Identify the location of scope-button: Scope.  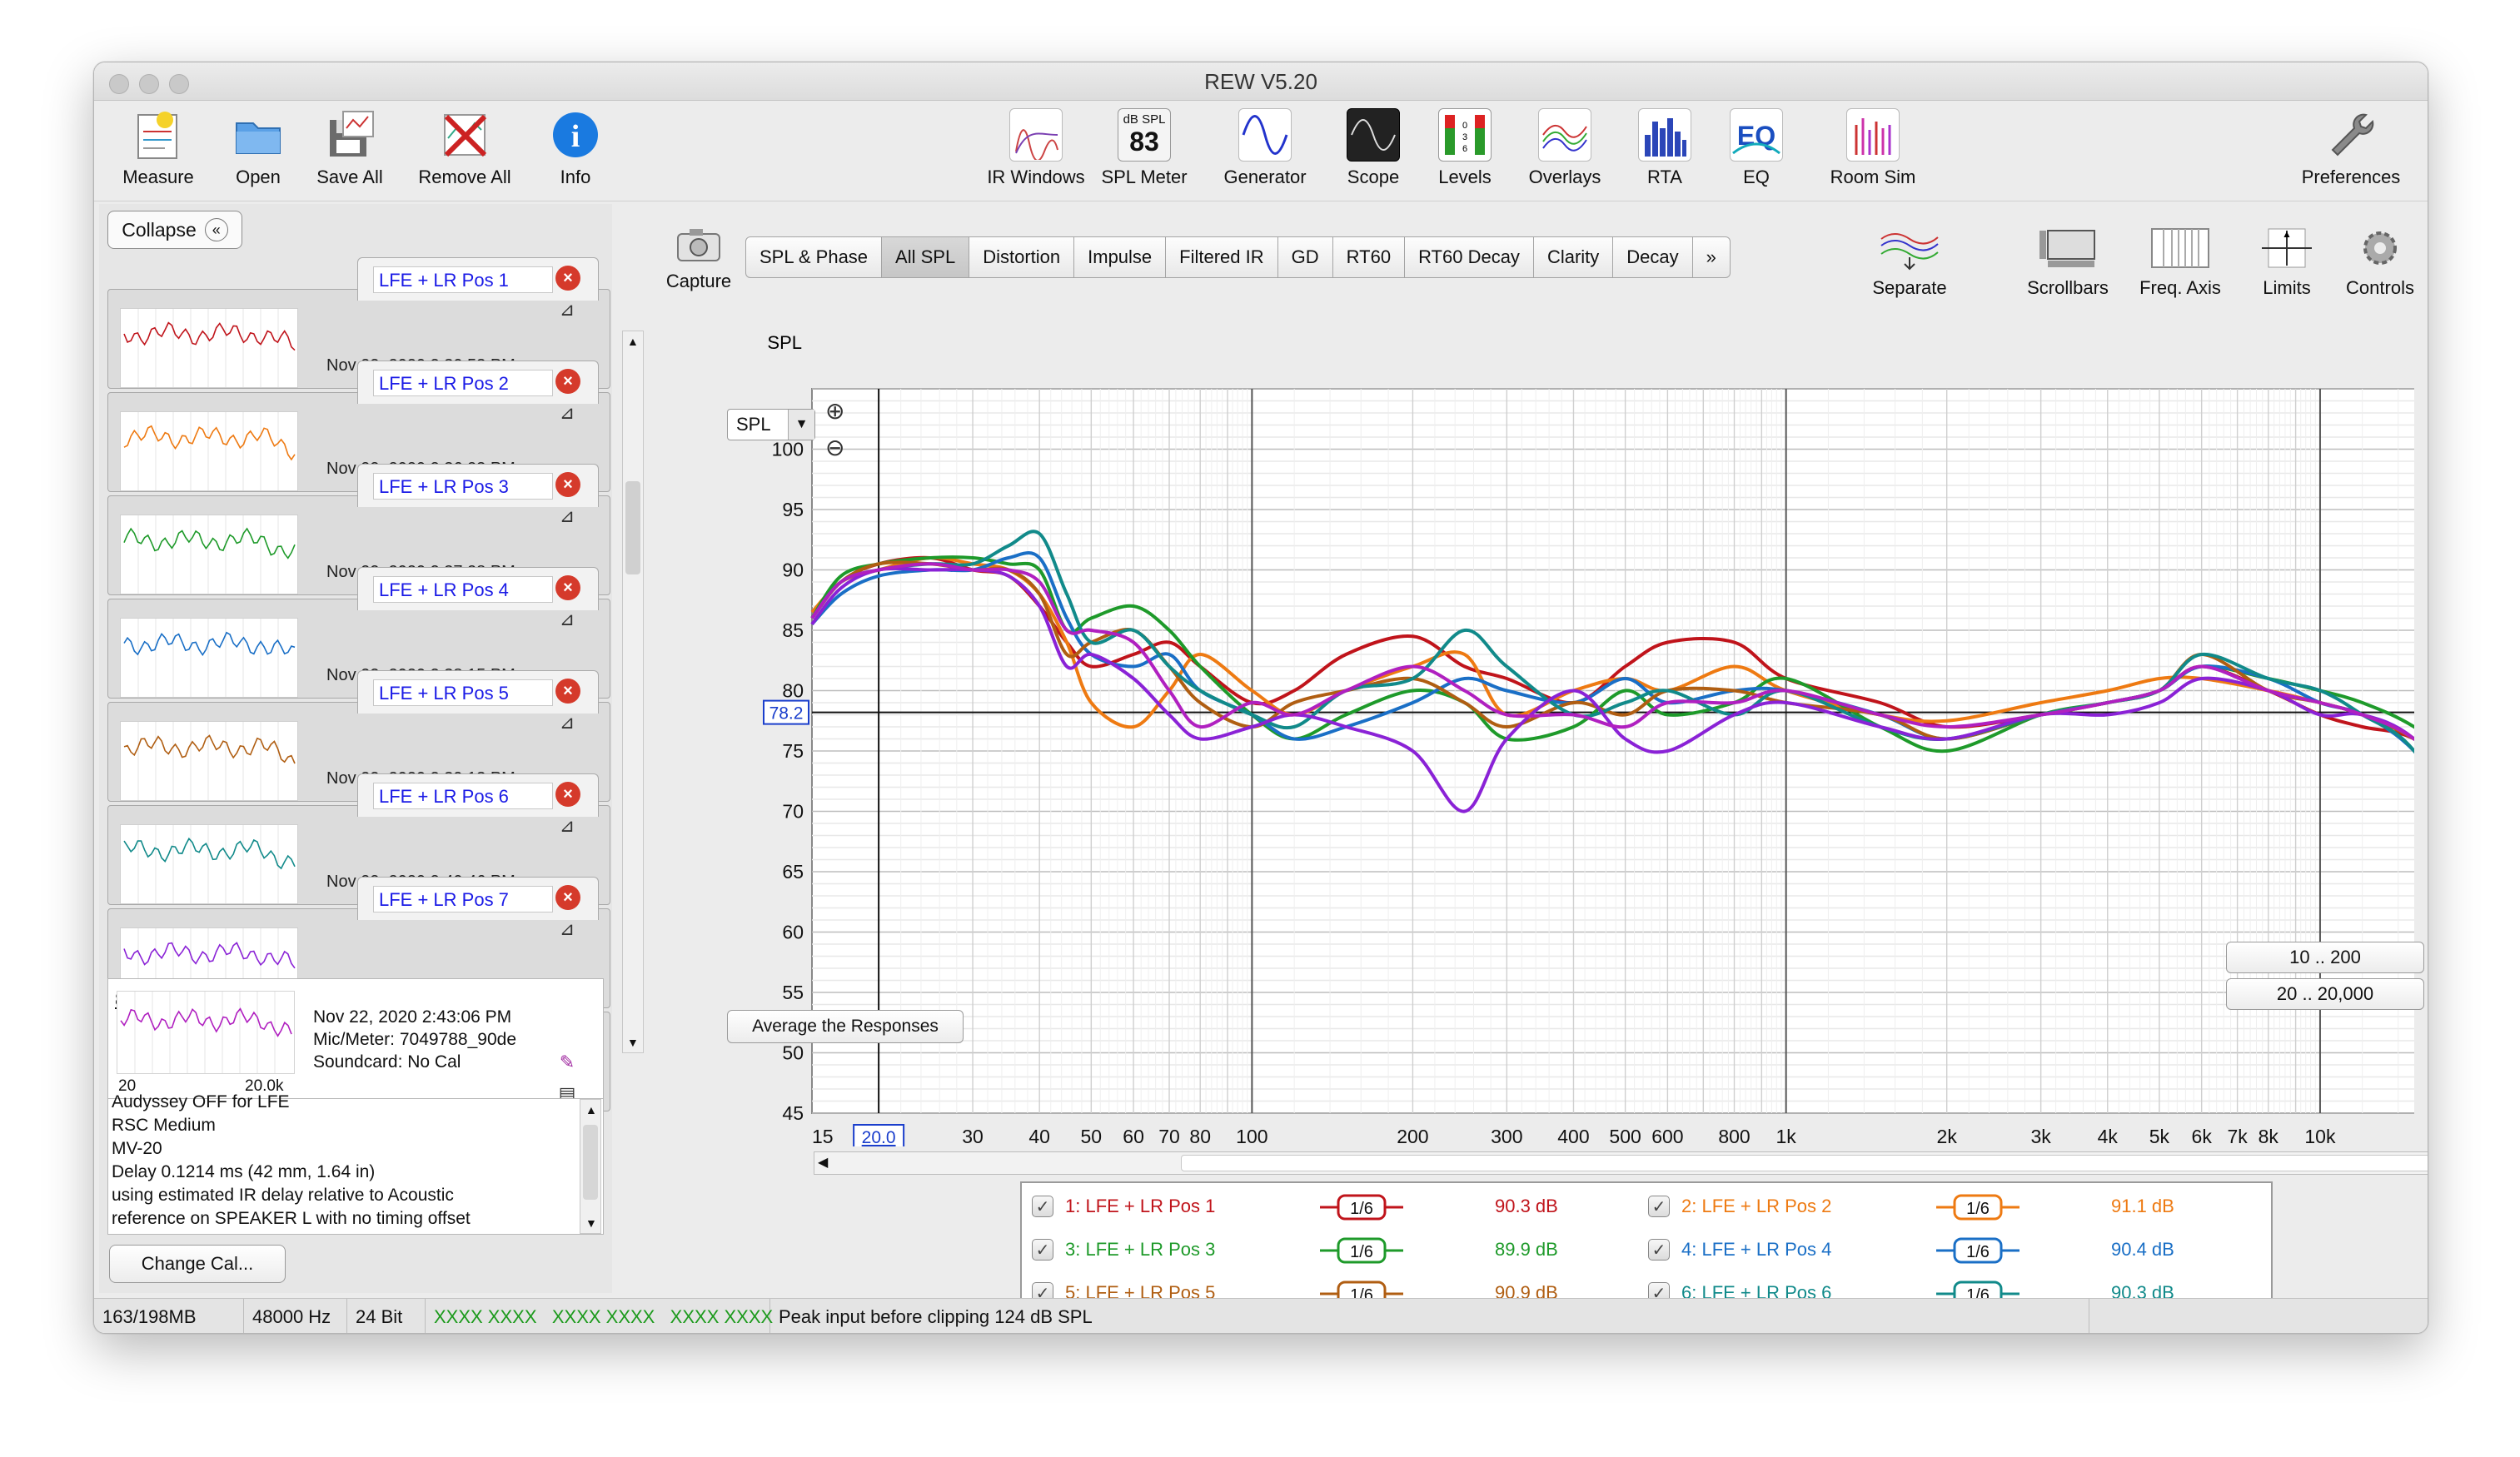
(1373, 148).